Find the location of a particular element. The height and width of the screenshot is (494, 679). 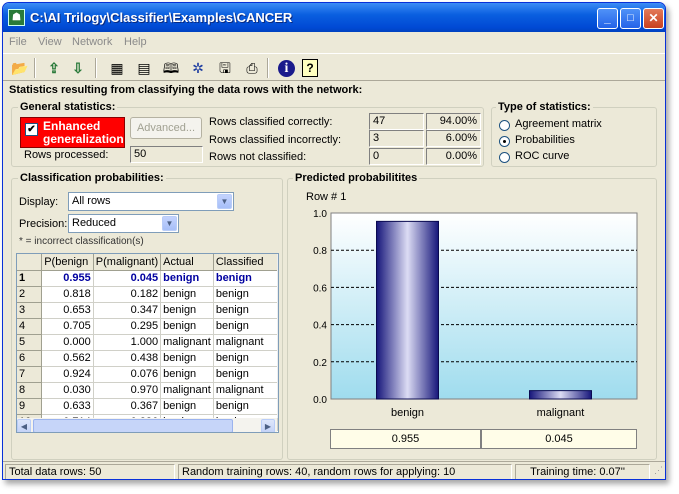

y-tick-label: 0.8 is located at coordinates (320, 251).